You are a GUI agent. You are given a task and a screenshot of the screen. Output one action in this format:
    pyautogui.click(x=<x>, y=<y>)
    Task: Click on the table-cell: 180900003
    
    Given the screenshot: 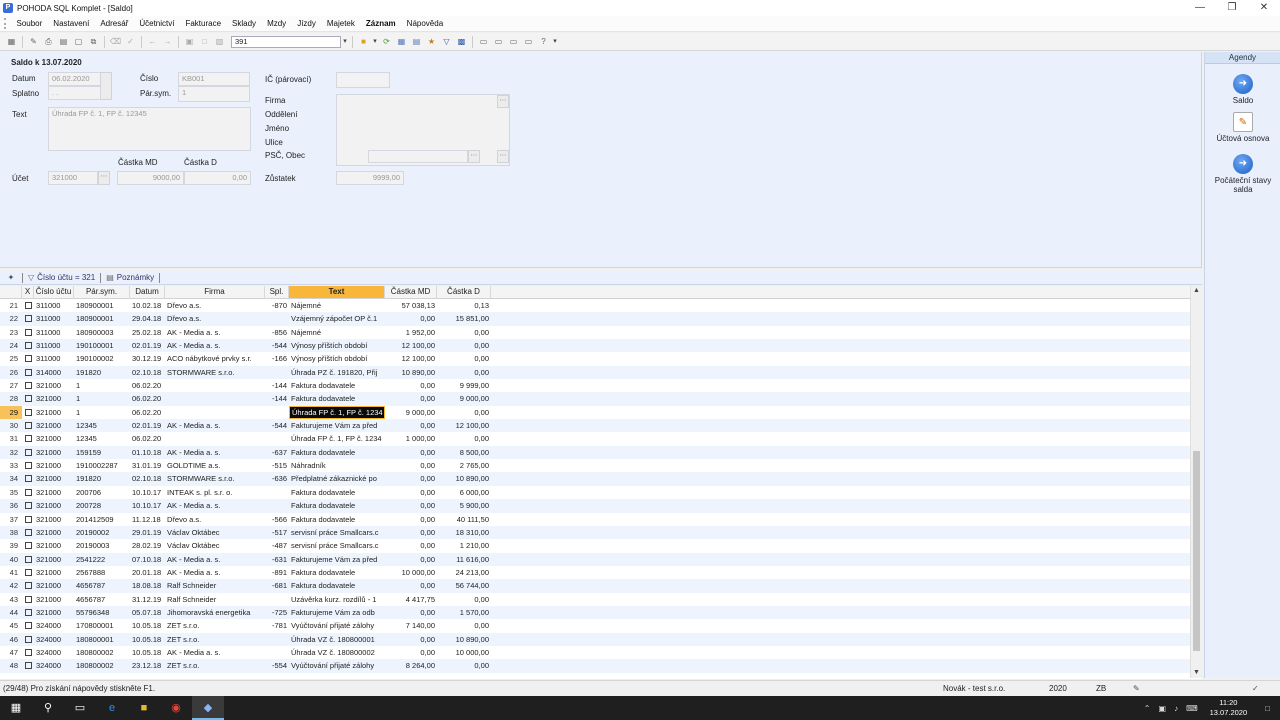 What is the action you would take?
    pyautogui.click(x=102, y=332)
    